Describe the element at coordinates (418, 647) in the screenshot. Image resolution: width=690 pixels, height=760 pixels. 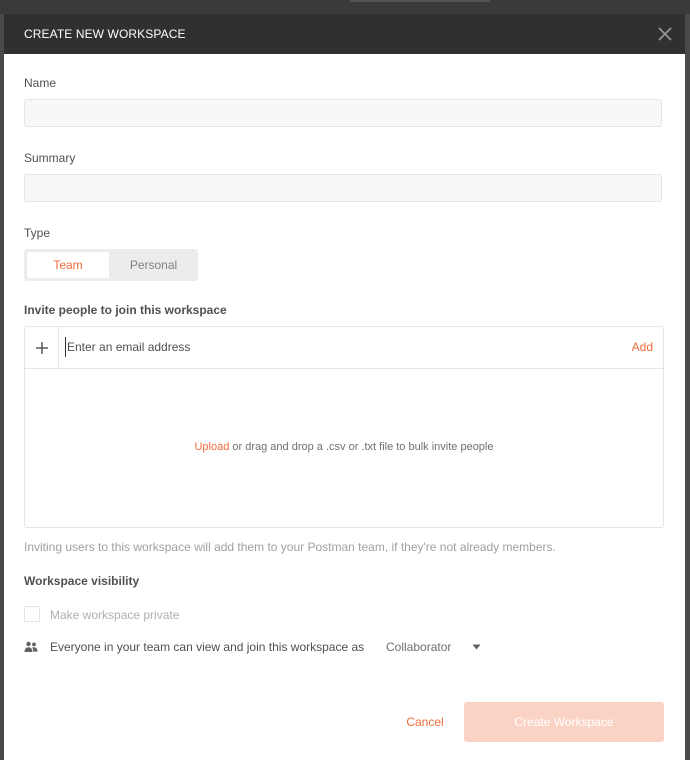
I see `role-dropdown: Collaborator` at that location.